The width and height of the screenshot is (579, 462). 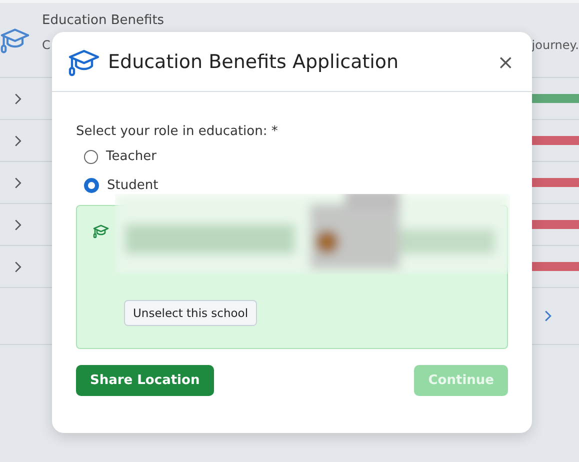 I want to click on unselect-school-button: Unselect this school, so click(x=191, y=313).